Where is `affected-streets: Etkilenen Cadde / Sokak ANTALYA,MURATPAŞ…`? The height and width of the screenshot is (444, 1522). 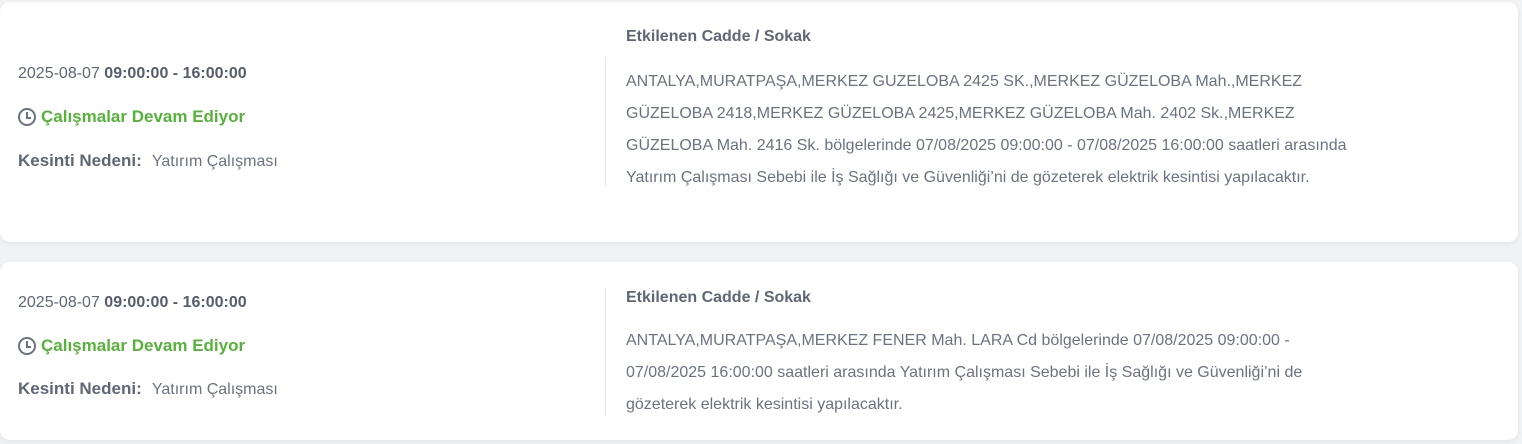
affected-streets: Etkilenen Cadde / Sokak ANTALYA,MURATPAŞ… is located at coordinates (998, 355).